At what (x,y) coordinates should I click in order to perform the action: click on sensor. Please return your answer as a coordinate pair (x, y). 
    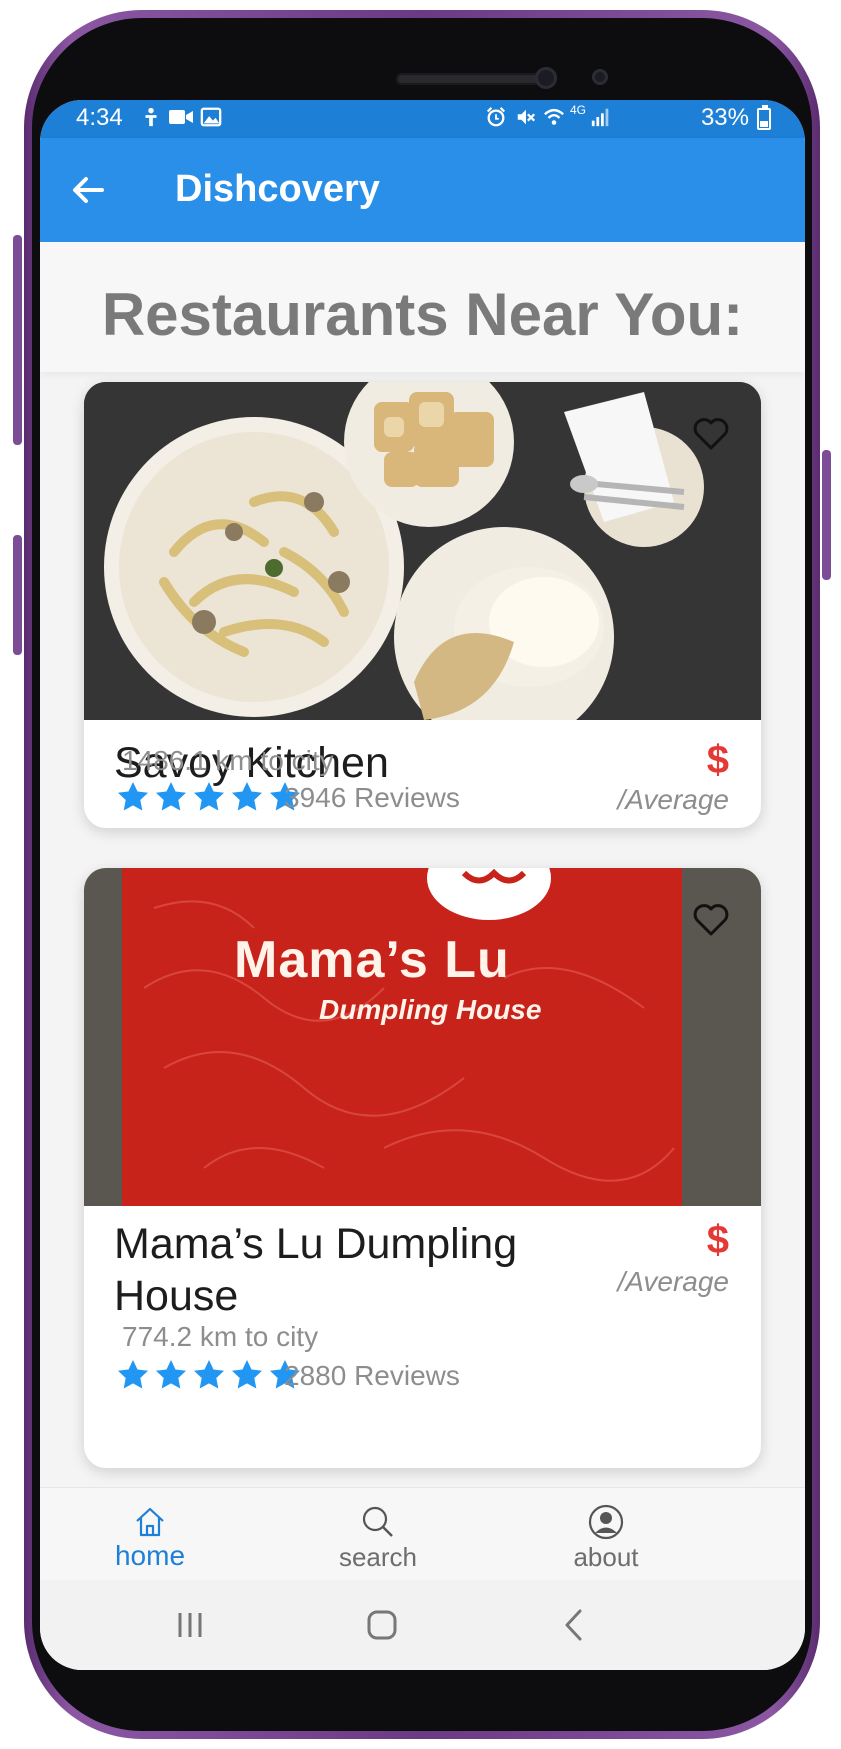
    Looking at the image, I should click on (600, 77).